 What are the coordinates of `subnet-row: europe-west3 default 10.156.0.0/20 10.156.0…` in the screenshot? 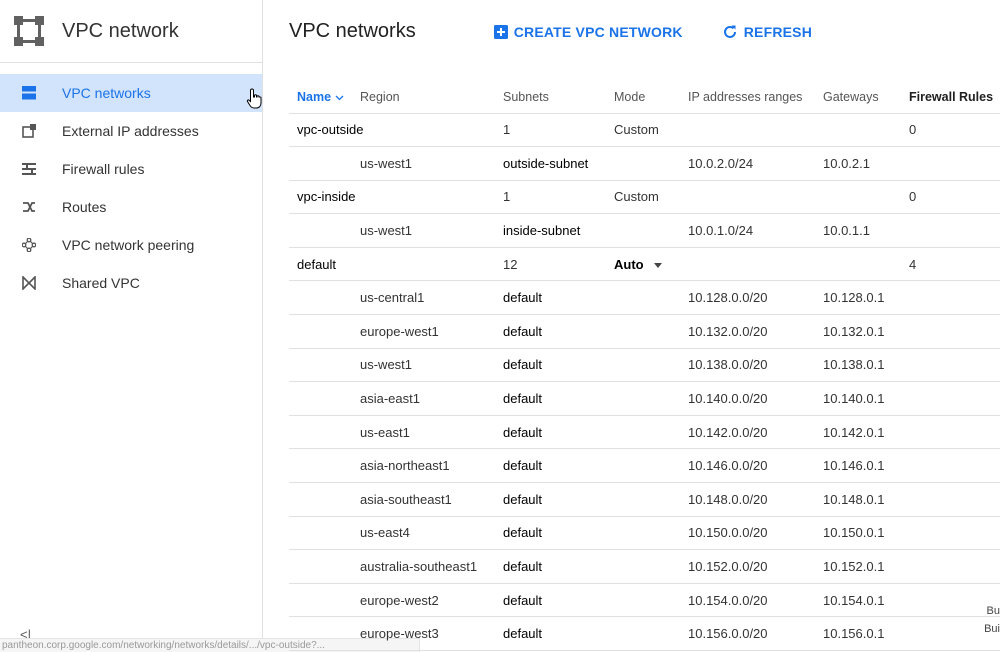 It's located at (644, 633).